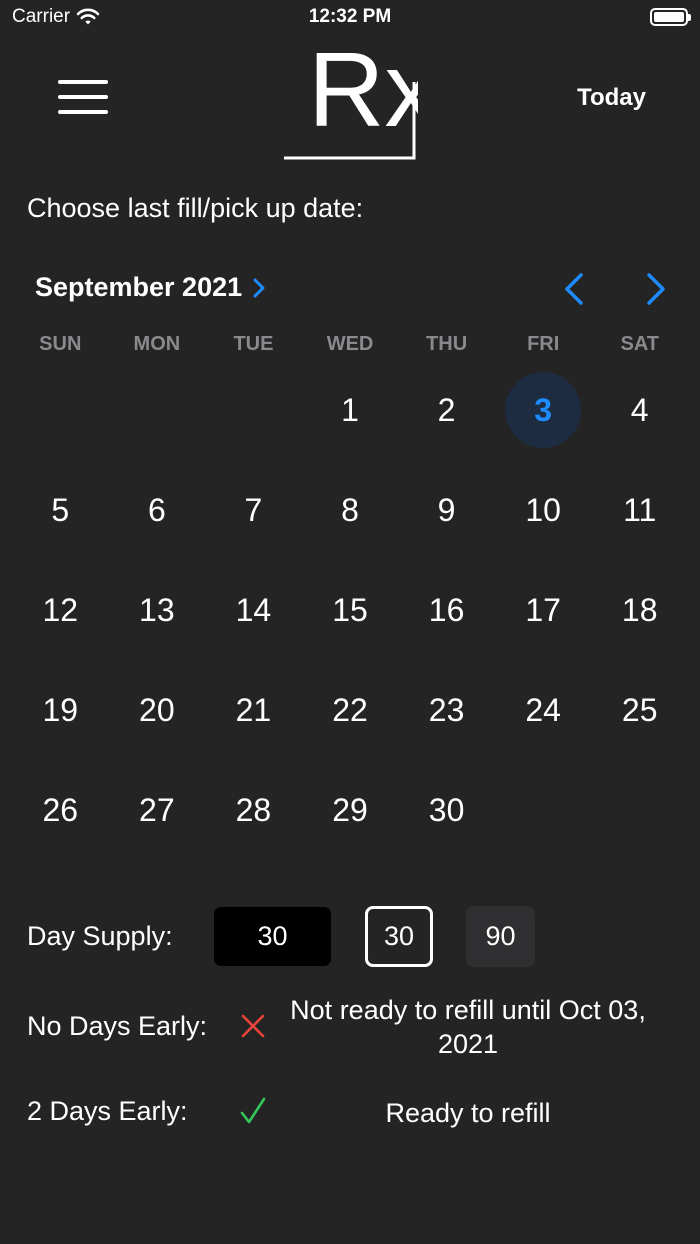 The height and width of the screenshot is (1244, 700). I want to click on calendar-day-number: 10, so click(543, 509).